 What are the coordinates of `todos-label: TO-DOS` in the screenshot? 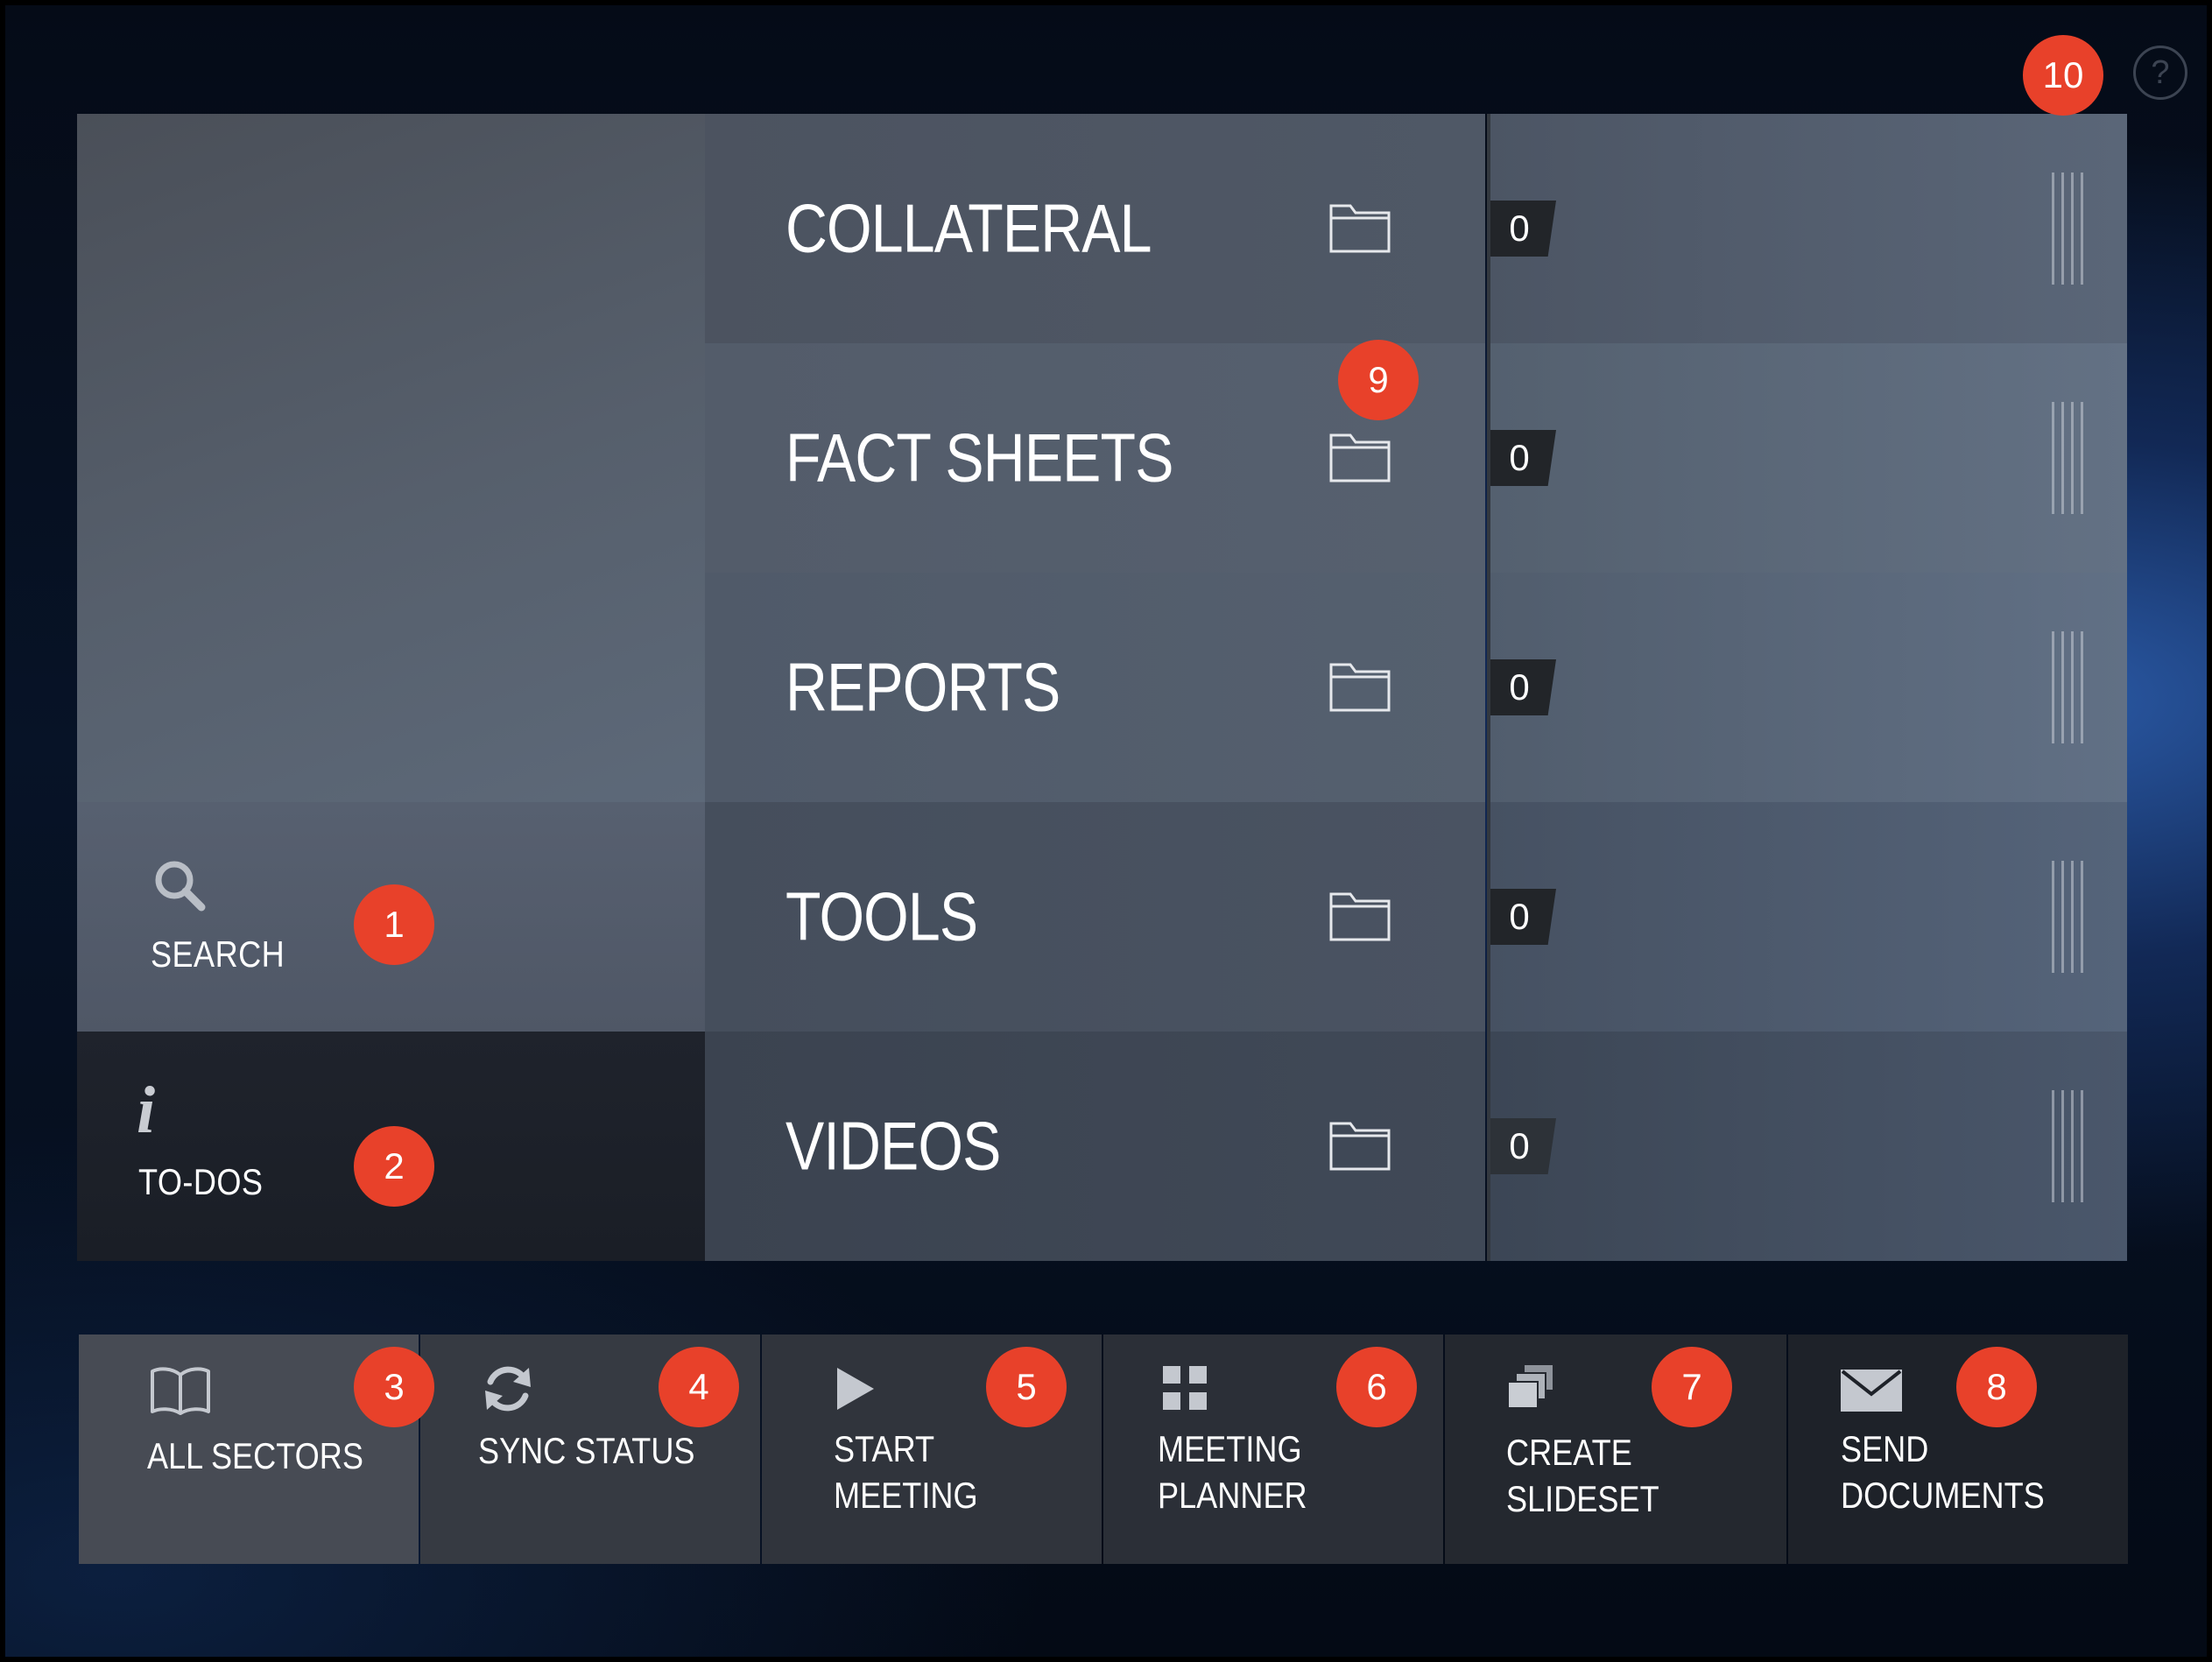 It's located at (201, 1181).